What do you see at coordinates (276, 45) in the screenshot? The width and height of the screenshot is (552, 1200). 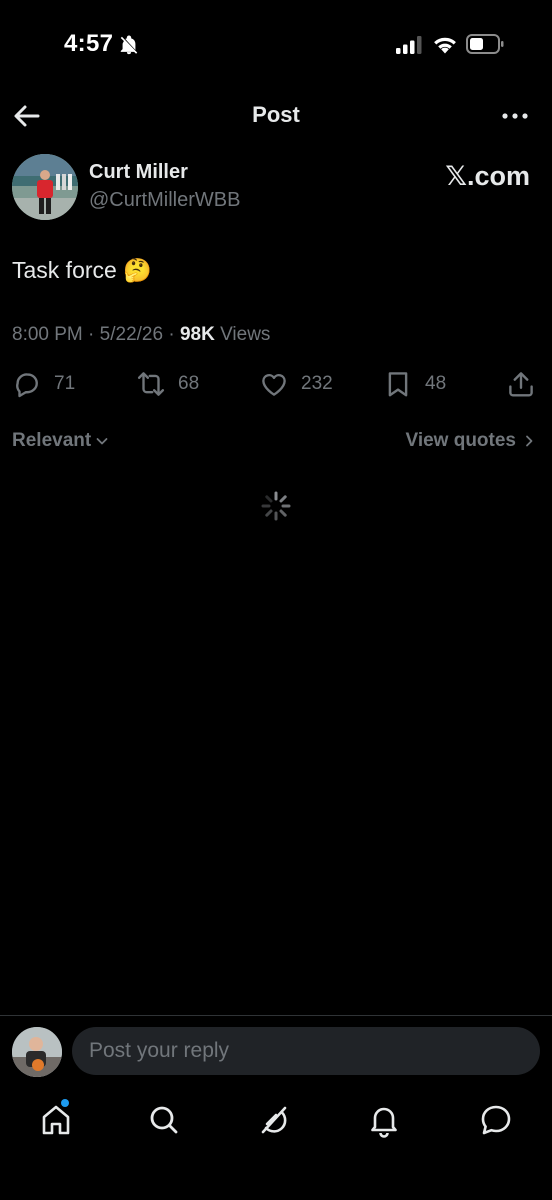 I see `status-bar: 4:57` at bounding box center [276, 45].